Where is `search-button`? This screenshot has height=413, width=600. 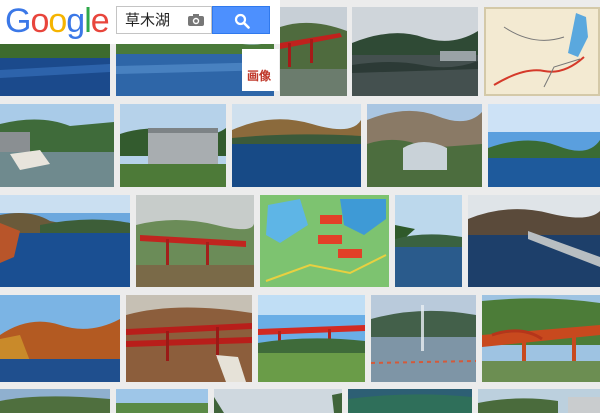
search-button is located at coordinates (241, 20).